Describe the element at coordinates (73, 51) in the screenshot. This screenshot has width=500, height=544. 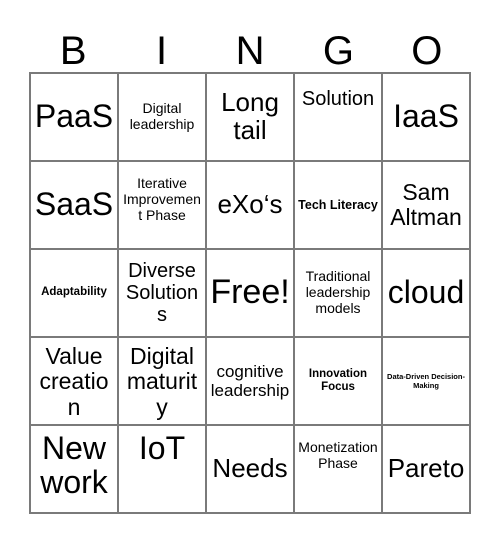
I see `bingo-header-letter-b: B` at that location.